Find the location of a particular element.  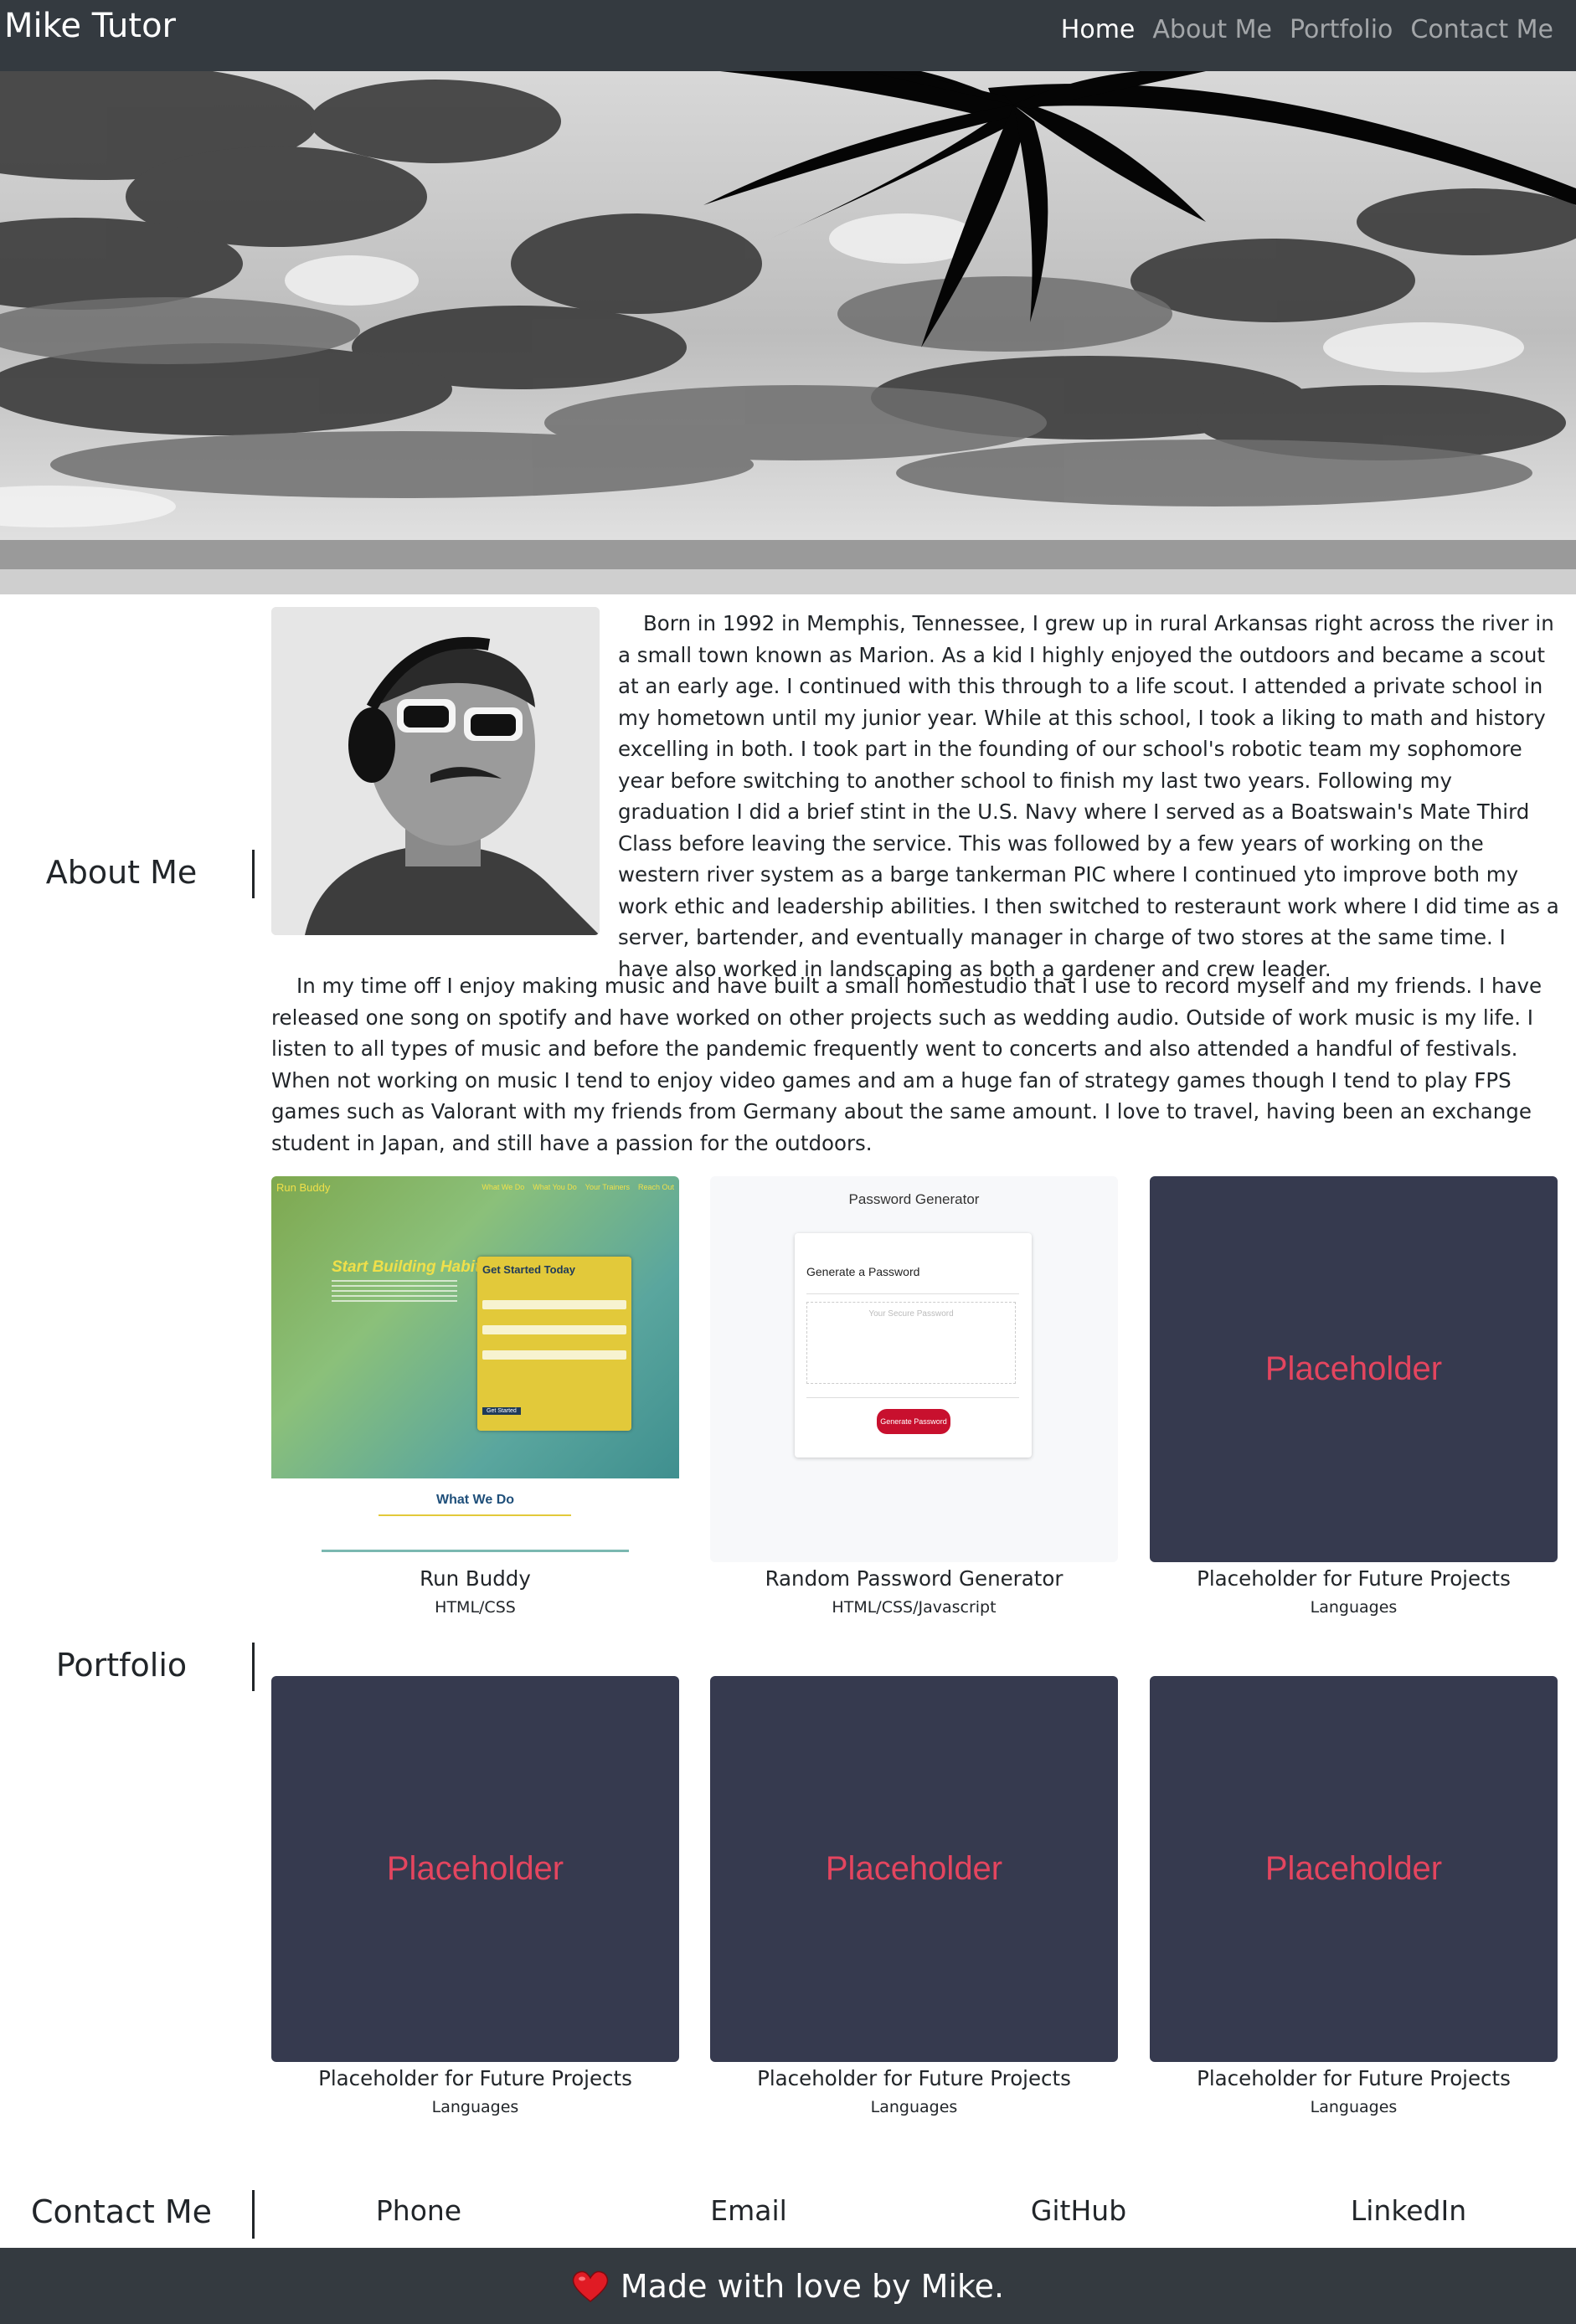

contact-link-phone: Phone is located at coordinates (418, 2211).